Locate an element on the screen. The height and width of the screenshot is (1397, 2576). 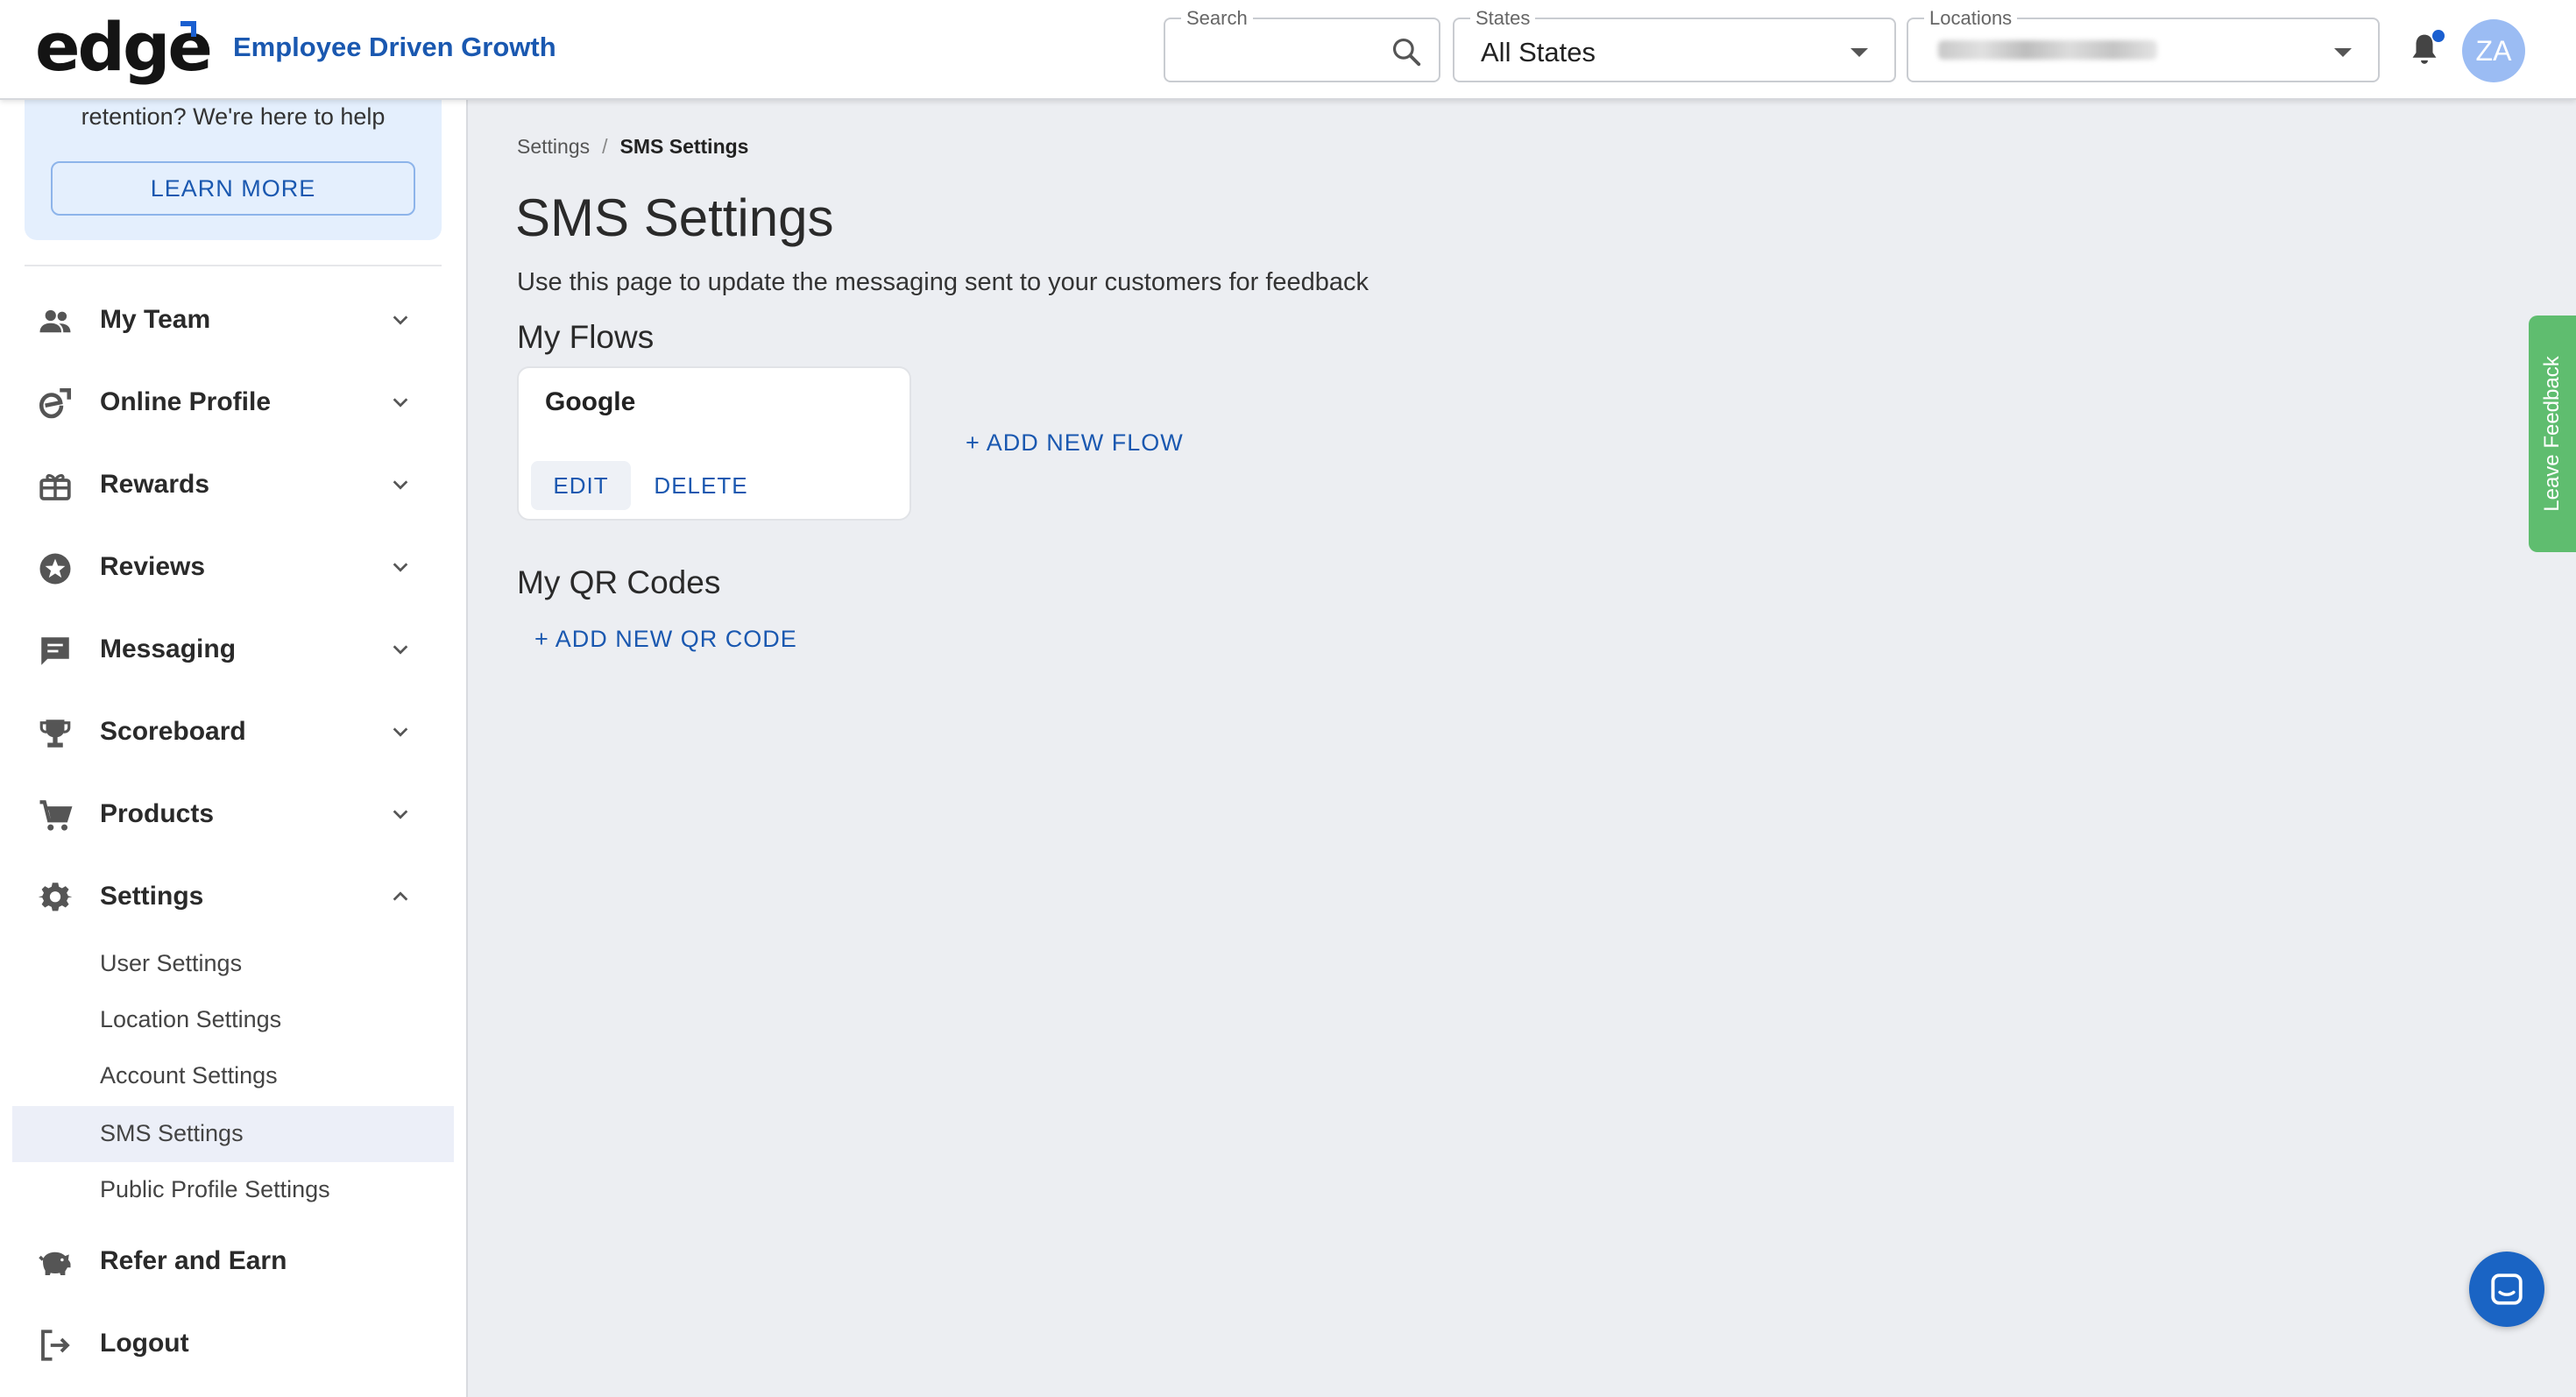
page-title: SMS Settings is located at coordinates (674, 218).